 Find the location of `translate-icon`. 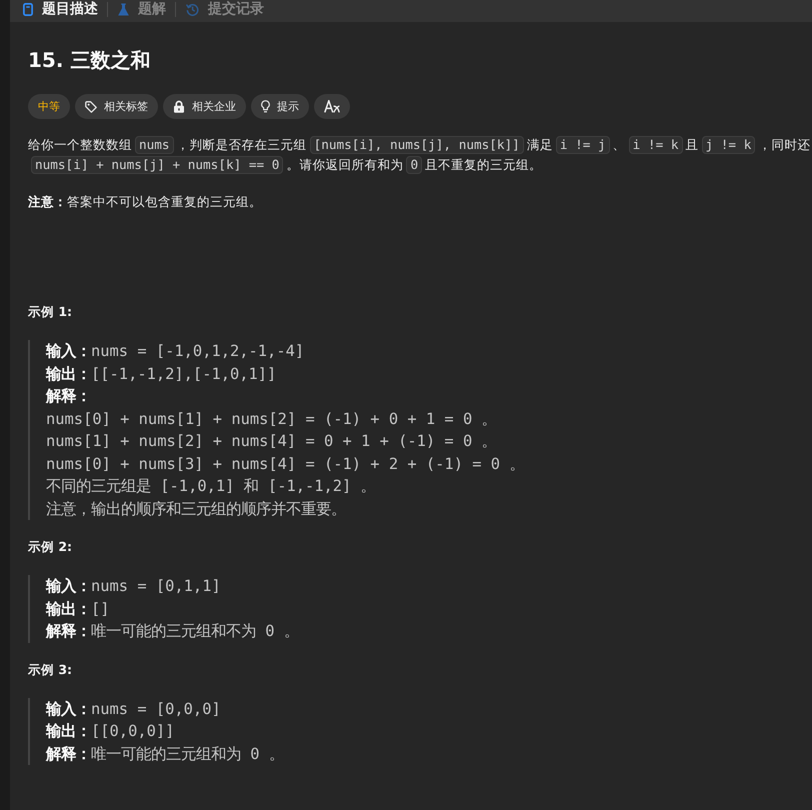

translate-icon is located at coordinates (332, 106).